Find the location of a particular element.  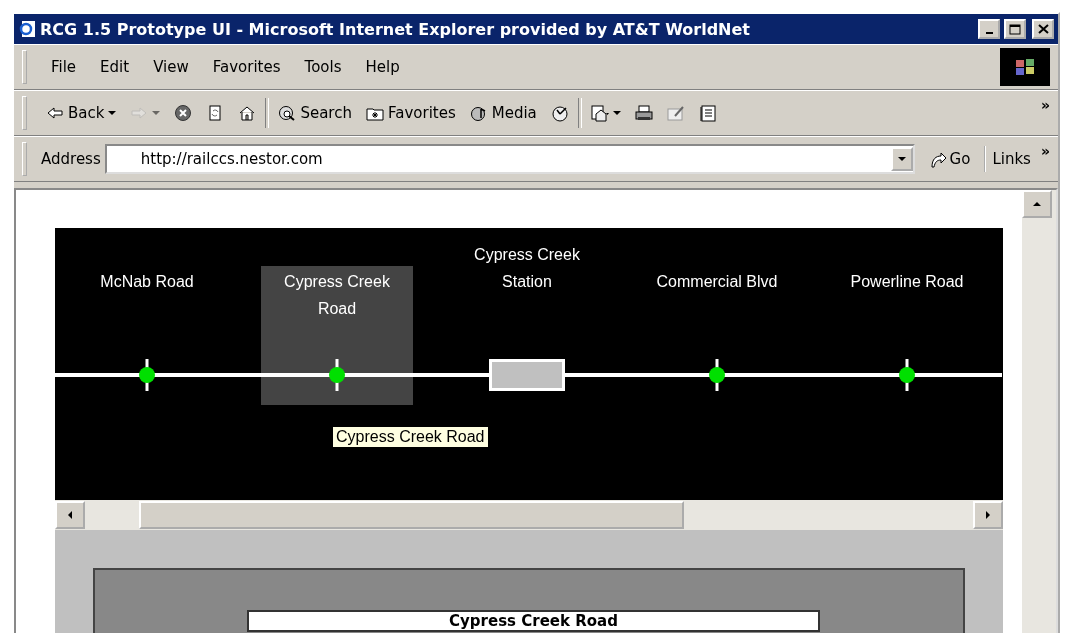

scroll-thumb is located at coordinates (411, 515).